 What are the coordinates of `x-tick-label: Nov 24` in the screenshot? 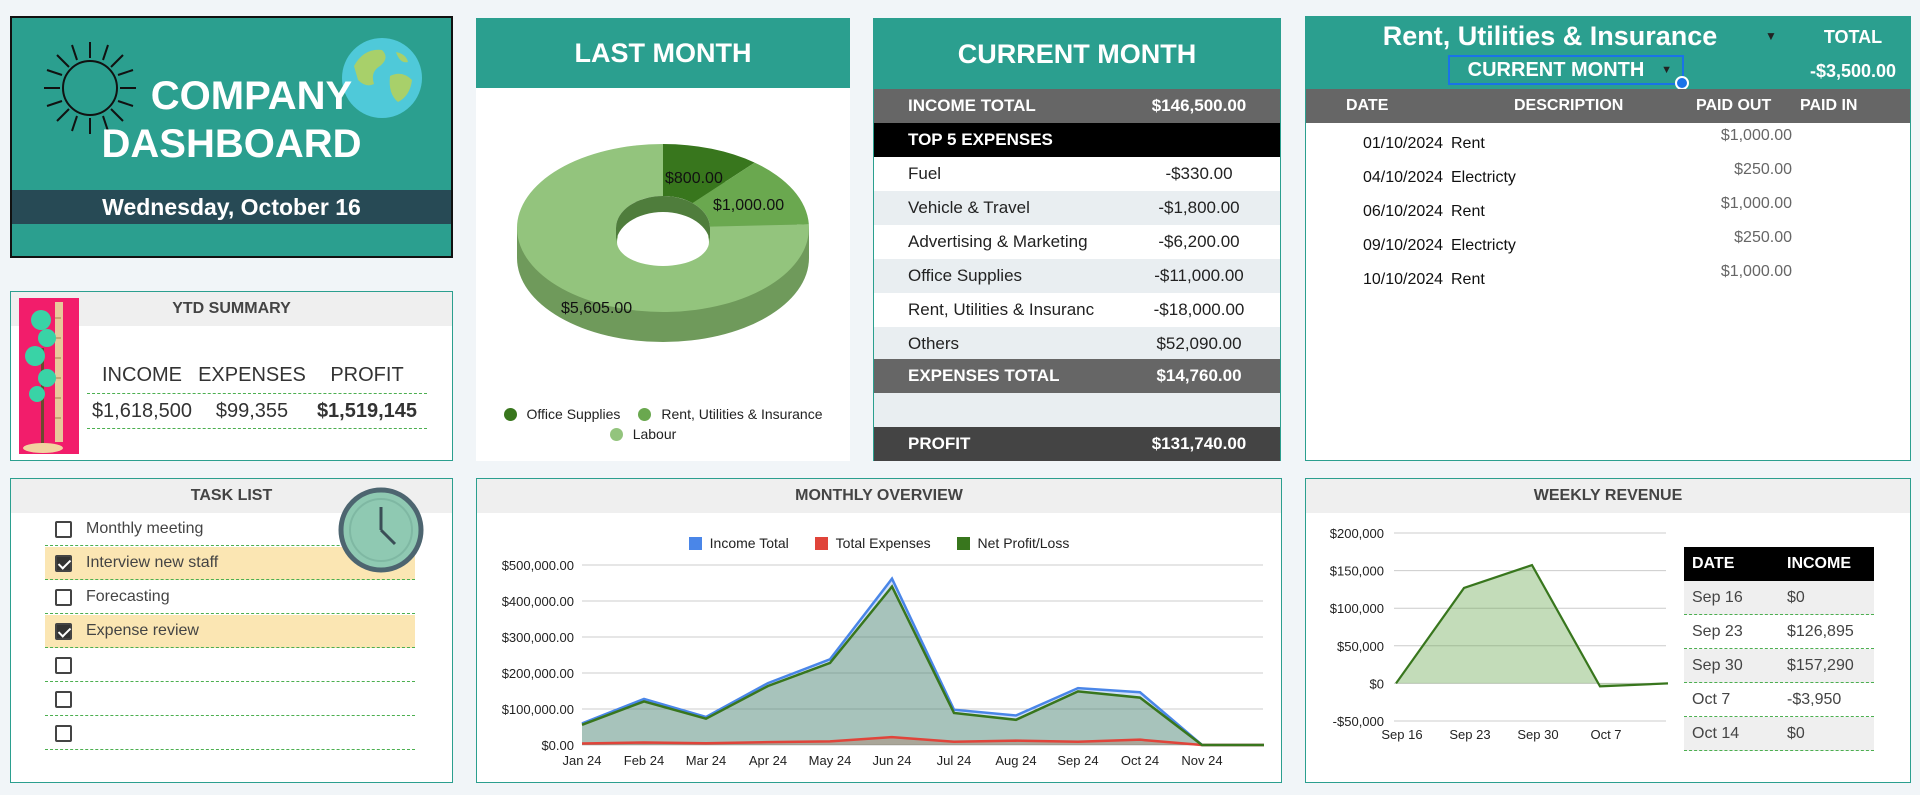 It's located at (1201, 760).